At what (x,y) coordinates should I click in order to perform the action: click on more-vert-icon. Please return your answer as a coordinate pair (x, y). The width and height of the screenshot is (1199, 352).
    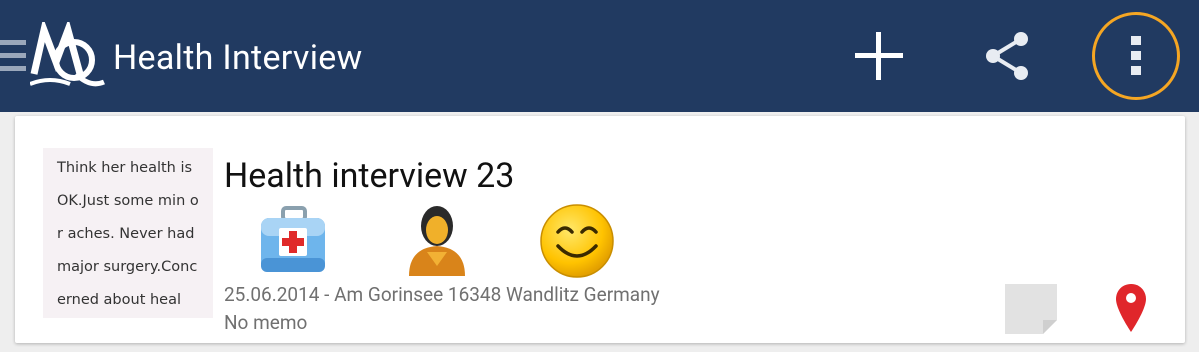
    Looking at the image, I should click on (1136, 55).